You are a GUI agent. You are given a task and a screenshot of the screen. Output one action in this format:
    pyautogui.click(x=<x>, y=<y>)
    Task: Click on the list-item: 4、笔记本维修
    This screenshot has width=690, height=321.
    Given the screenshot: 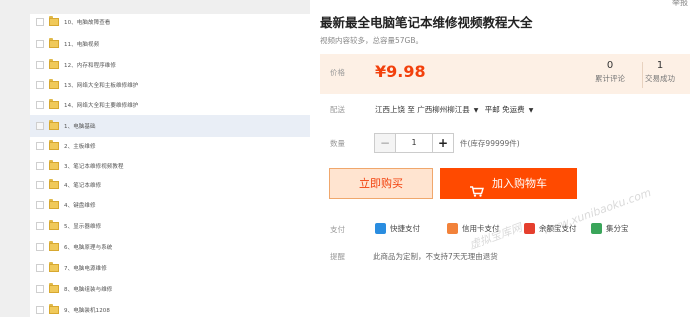 What is the action you would take?
    pyautogui.click(x=170, y=185)
    